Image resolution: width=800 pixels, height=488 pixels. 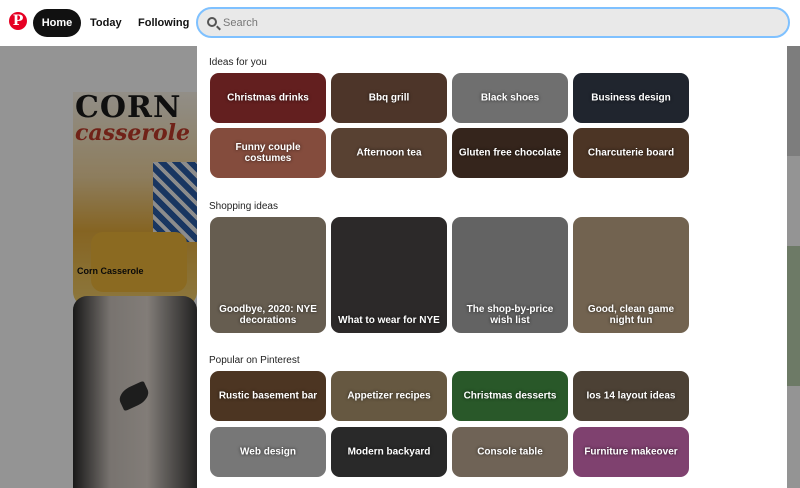 I want to click on popular-tile: Rustic basement bar, so click(x=268, y=396).